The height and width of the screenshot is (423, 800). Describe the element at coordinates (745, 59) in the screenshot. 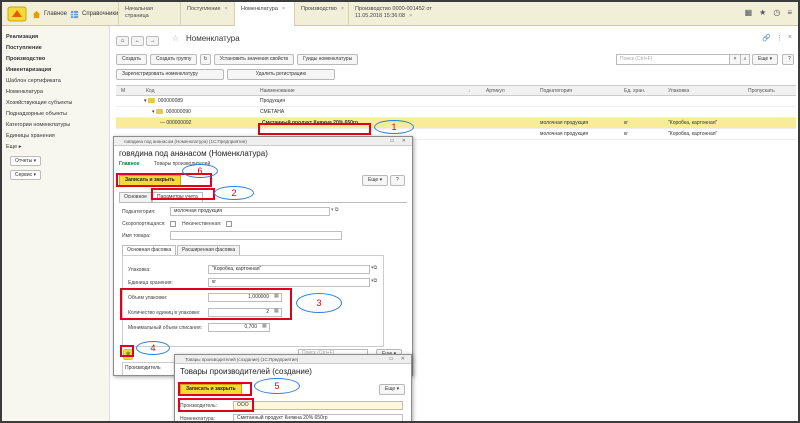

I see `search-icon: ⌕` at that location.